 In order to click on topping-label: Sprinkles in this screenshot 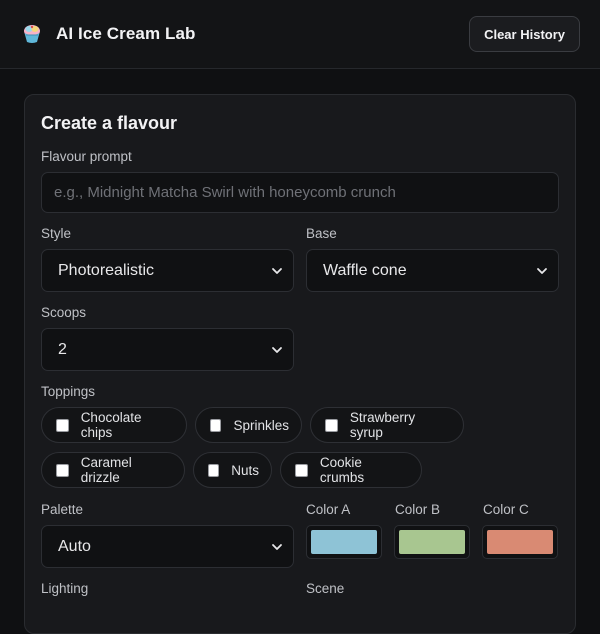, I will do `click(261, 425)`.